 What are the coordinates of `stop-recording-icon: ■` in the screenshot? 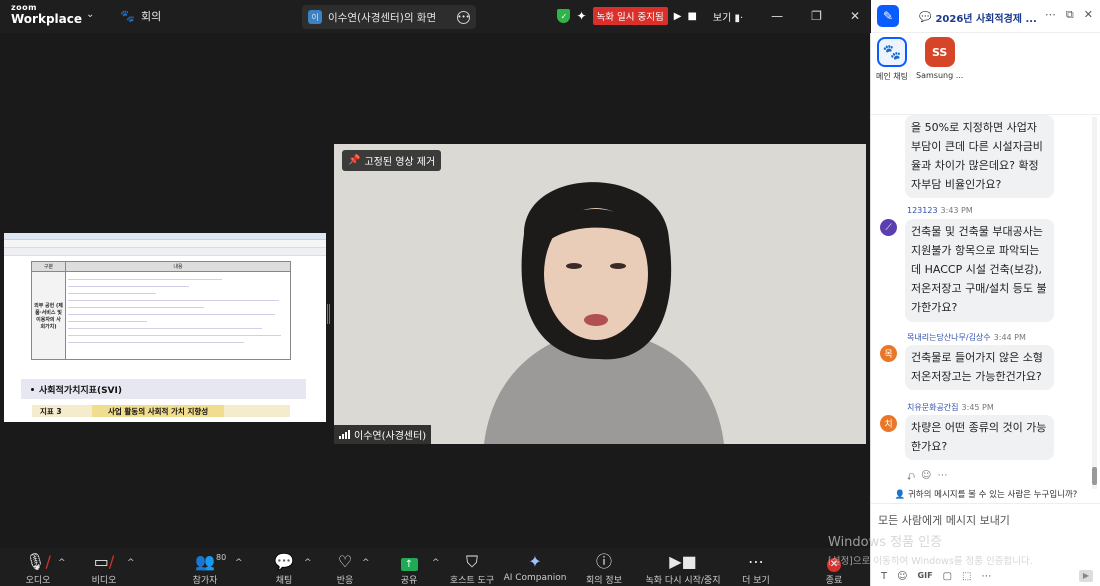 It's located at (691, 16).